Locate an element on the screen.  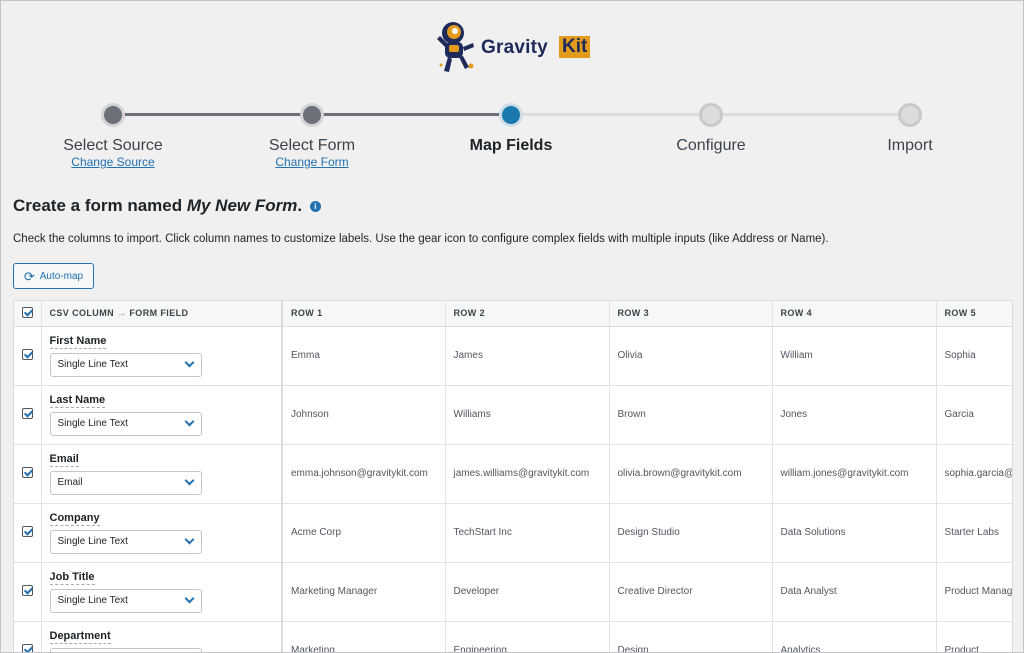
change-source-link: Change Source is located at coordinates (113, 162).